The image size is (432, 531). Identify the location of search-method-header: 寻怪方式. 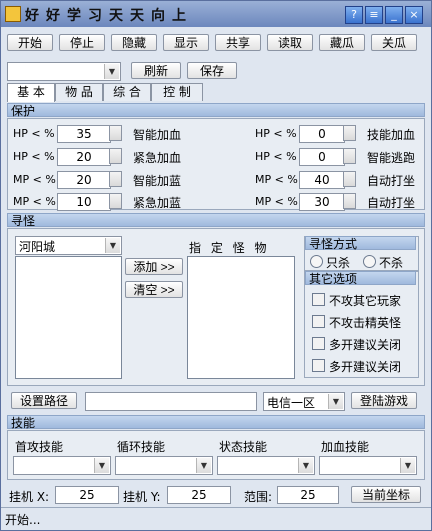
(360, 243).